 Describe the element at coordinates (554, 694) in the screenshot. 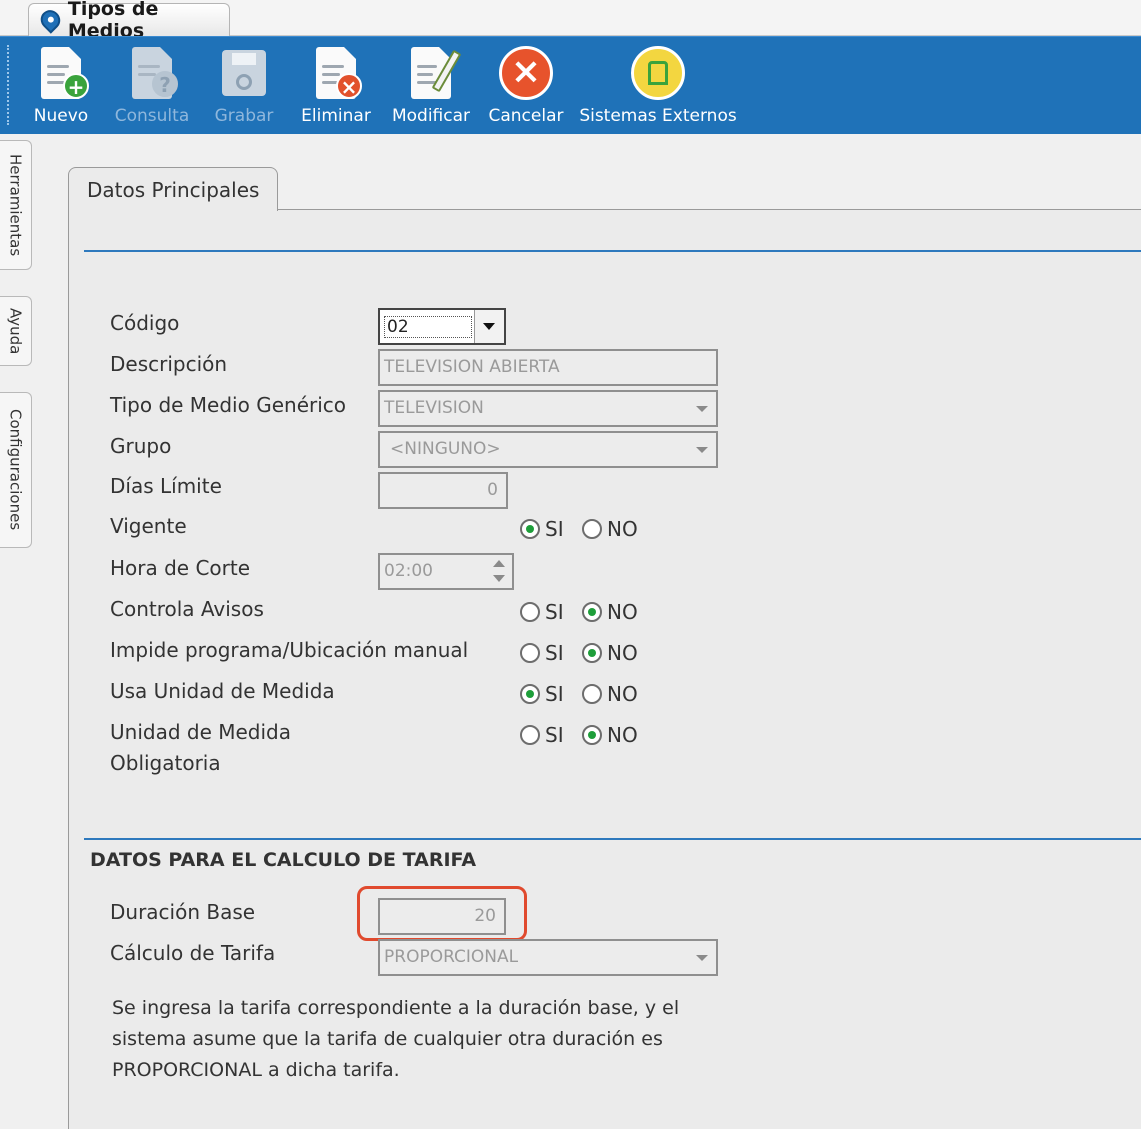

I see `usa-unidad-medida-si-text: SI` at that location.